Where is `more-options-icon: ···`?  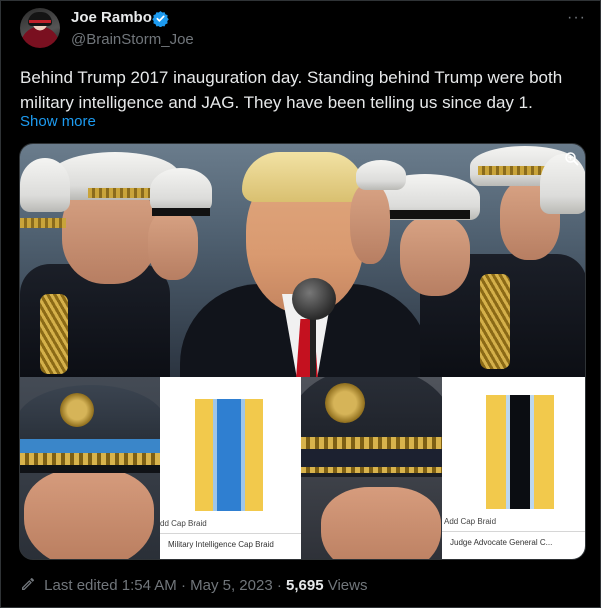 more-options-icon: ··· is located at coordinates (576, 18).